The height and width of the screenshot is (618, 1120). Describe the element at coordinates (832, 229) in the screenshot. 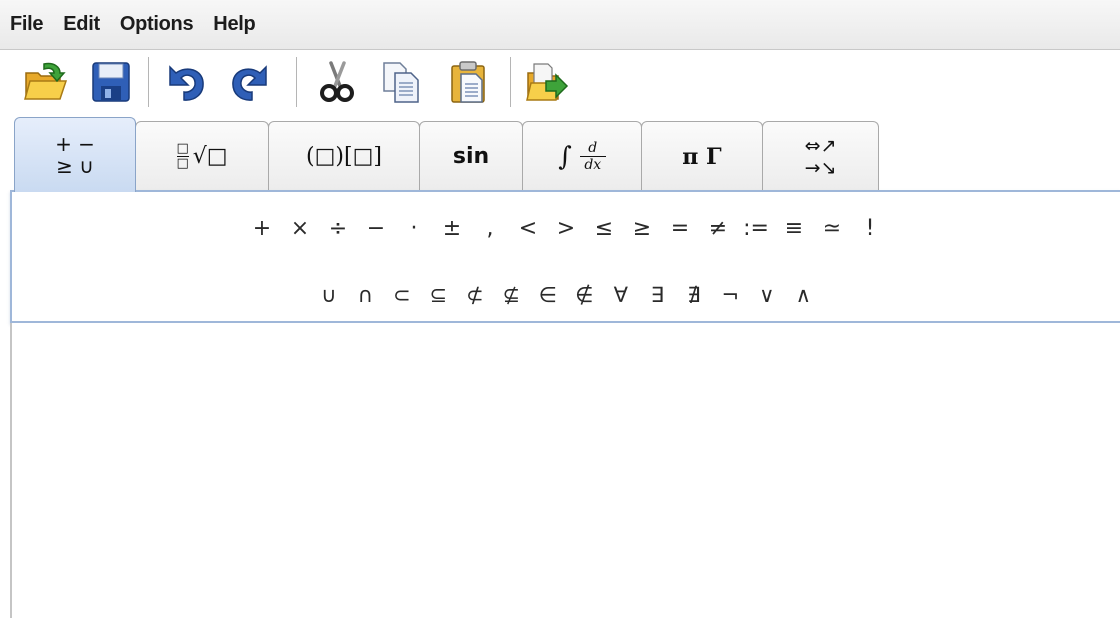

I see `symbol-button: ≃` at that location.